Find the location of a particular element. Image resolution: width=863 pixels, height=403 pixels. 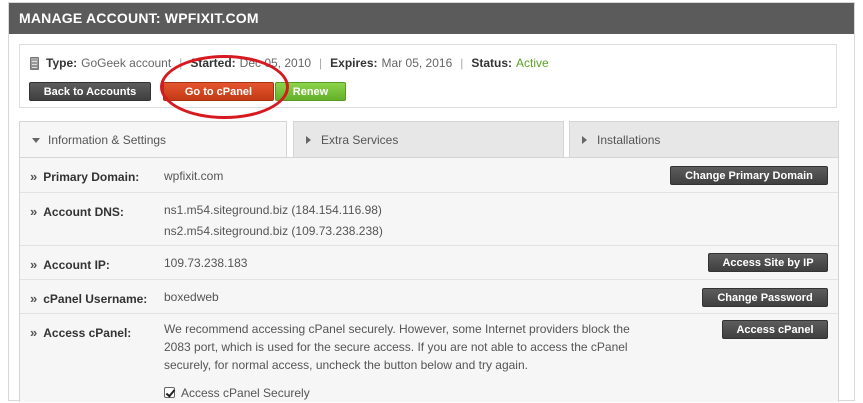

type-value: GoGeek account is located at coordinates (126, 63).